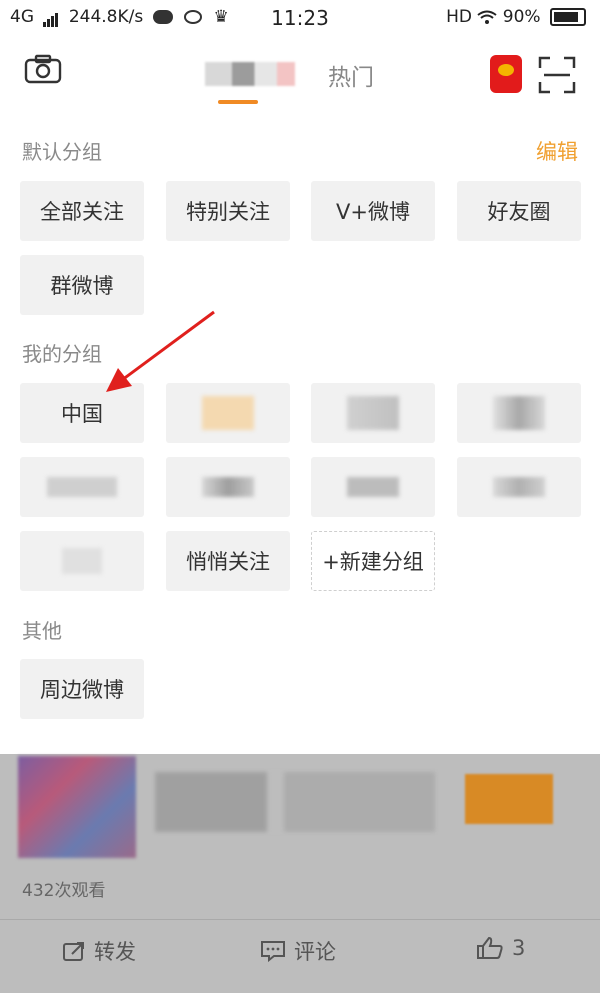  What do you see at coordinates (568, 17) in the screenshot?
I see `battery-icon` at bounding box center [568, 17].